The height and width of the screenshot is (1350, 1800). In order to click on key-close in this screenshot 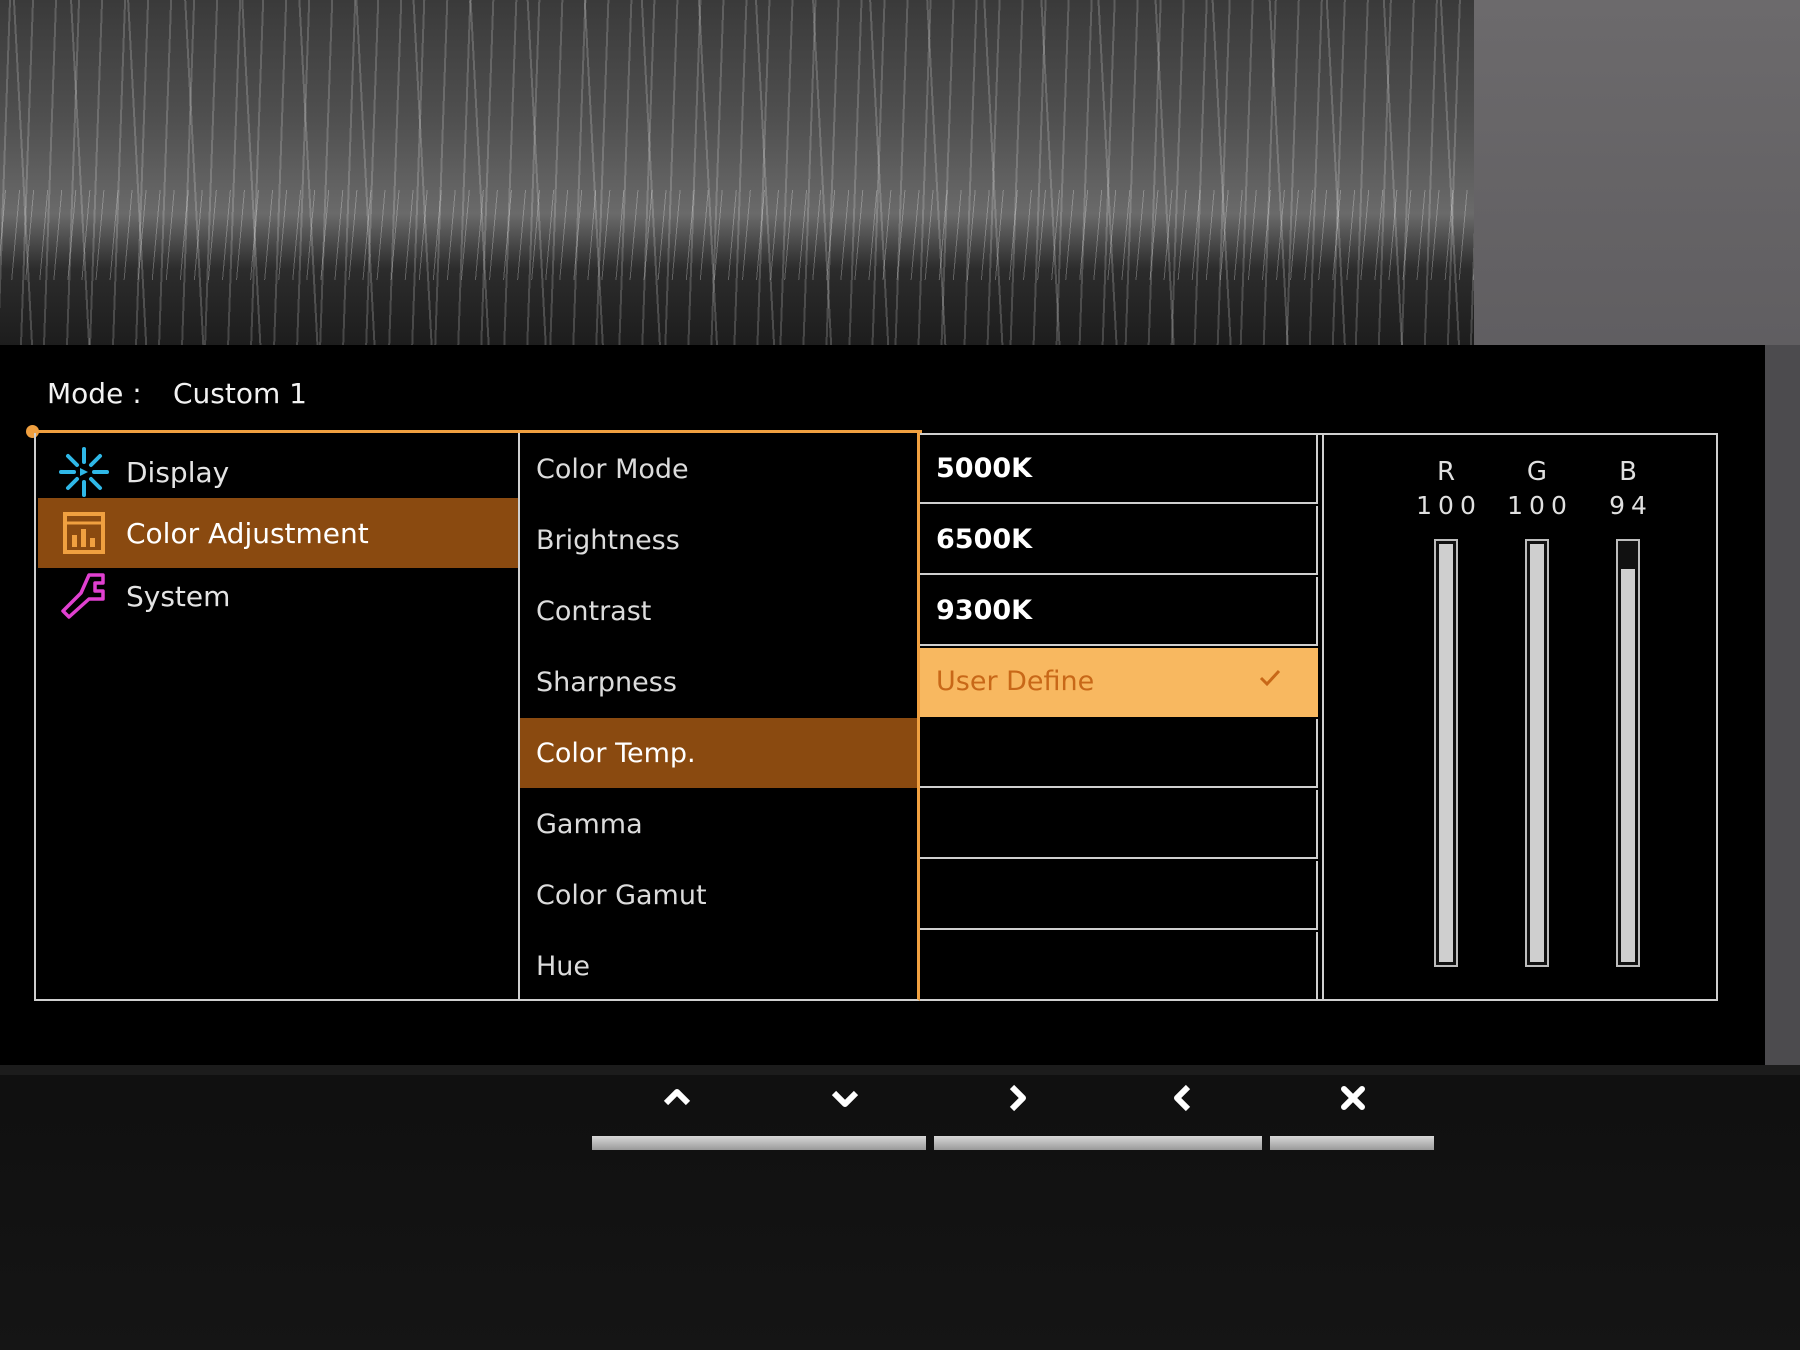, I will do `click(1353, 1098)`.